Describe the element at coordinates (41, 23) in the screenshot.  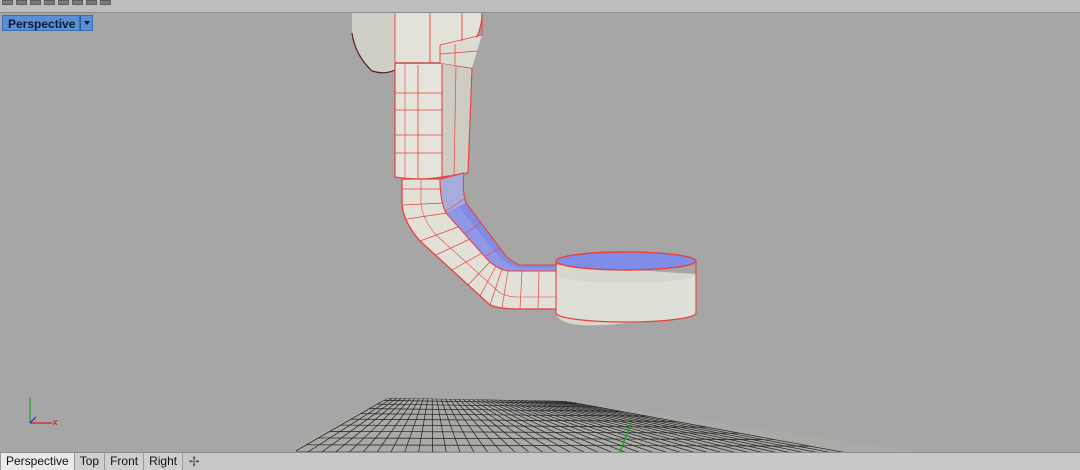
I see `viewport-title-label: Perspective` at that location.